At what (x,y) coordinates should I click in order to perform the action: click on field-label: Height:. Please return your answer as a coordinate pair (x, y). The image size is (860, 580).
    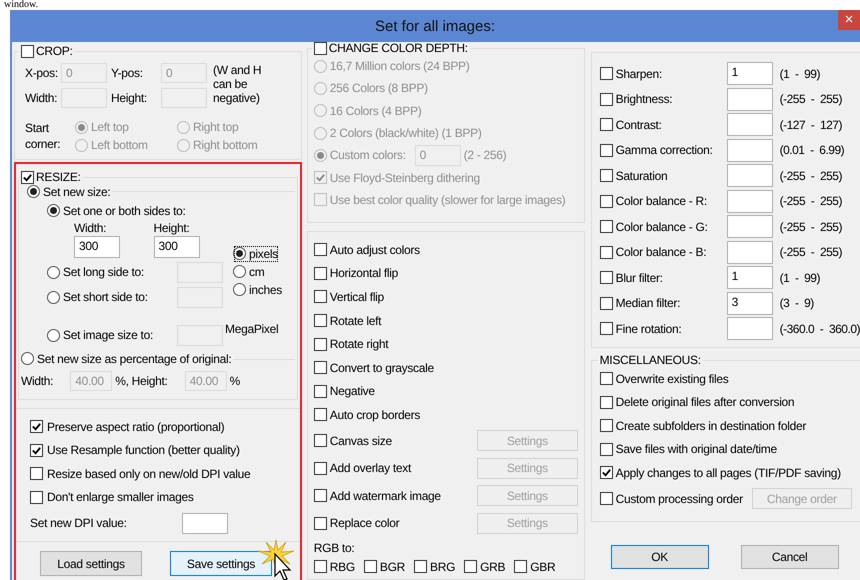
    Looking at the image, I should click on (172, 227).